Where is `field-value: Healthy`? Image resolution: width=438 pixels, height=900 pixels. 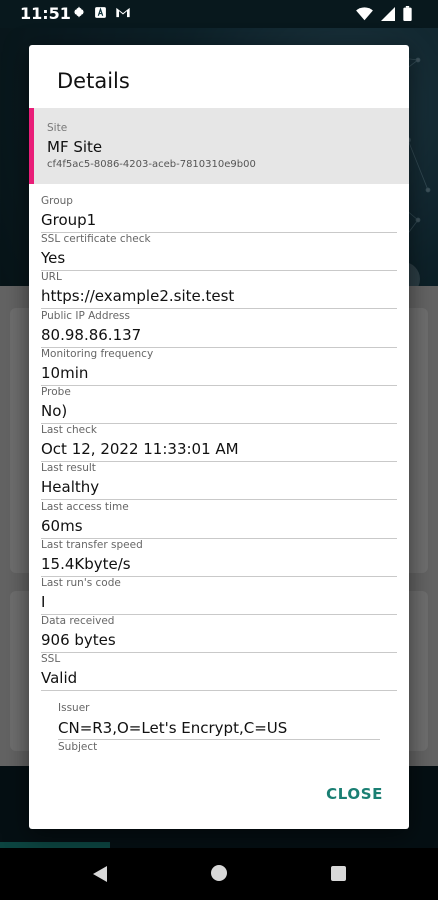 field-value: Healthy is located at coordinates (70, 487).